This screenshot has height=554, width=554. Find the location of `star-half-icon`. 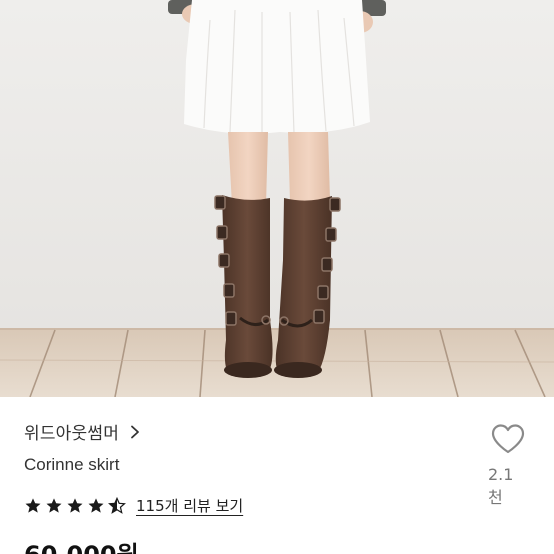

star-half-icon is located at coordinates (117, 505).